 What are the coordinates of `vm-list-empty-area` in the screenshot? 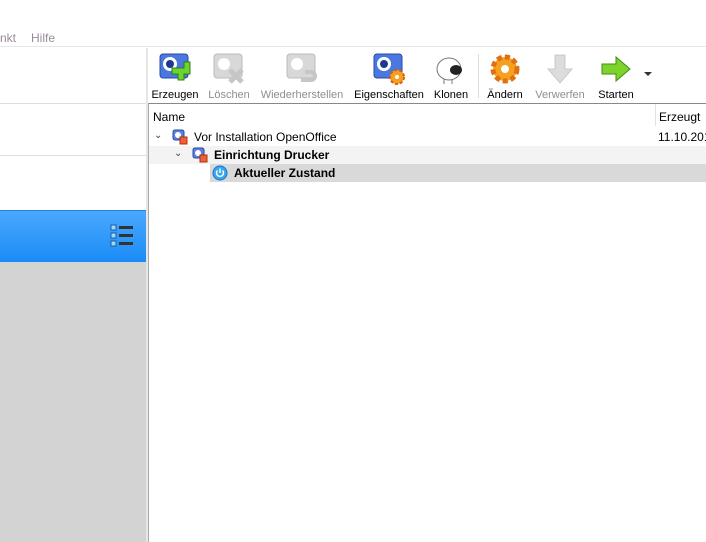 It's located at (73, 402).